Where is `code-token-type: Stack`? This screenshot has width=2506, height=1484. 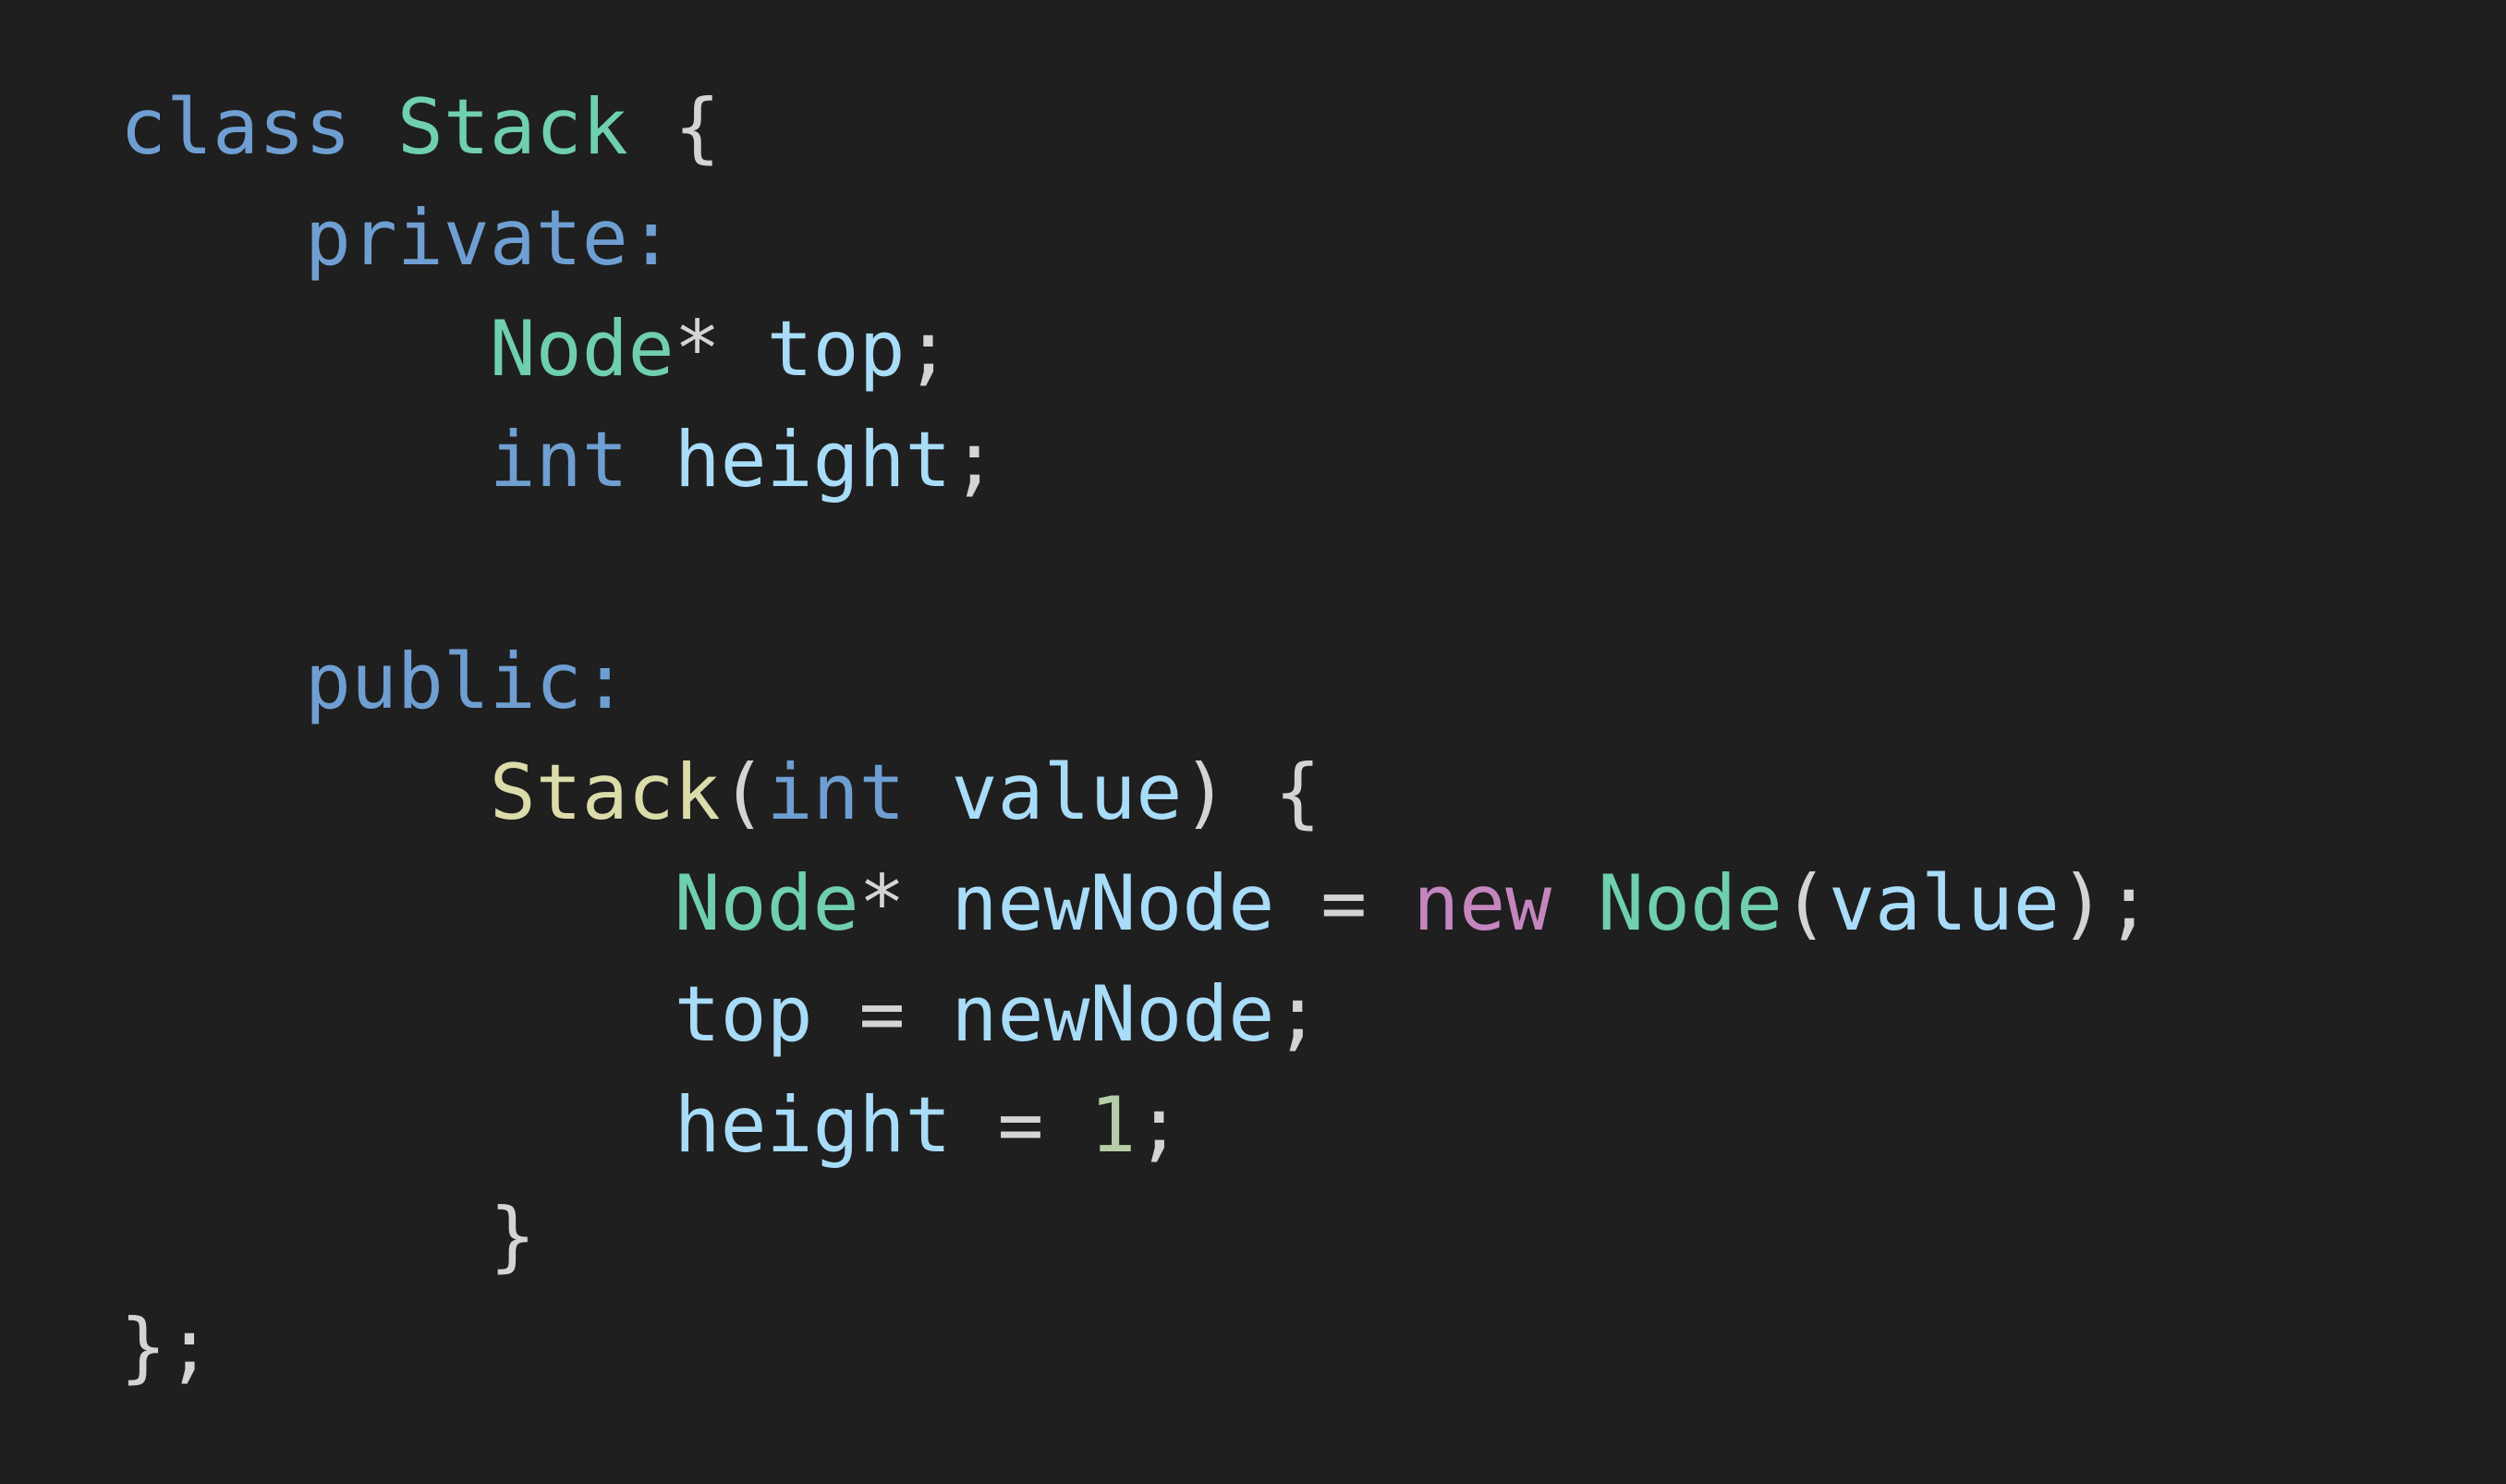 code-token-type: Stack is located at coordinates (512, 127).